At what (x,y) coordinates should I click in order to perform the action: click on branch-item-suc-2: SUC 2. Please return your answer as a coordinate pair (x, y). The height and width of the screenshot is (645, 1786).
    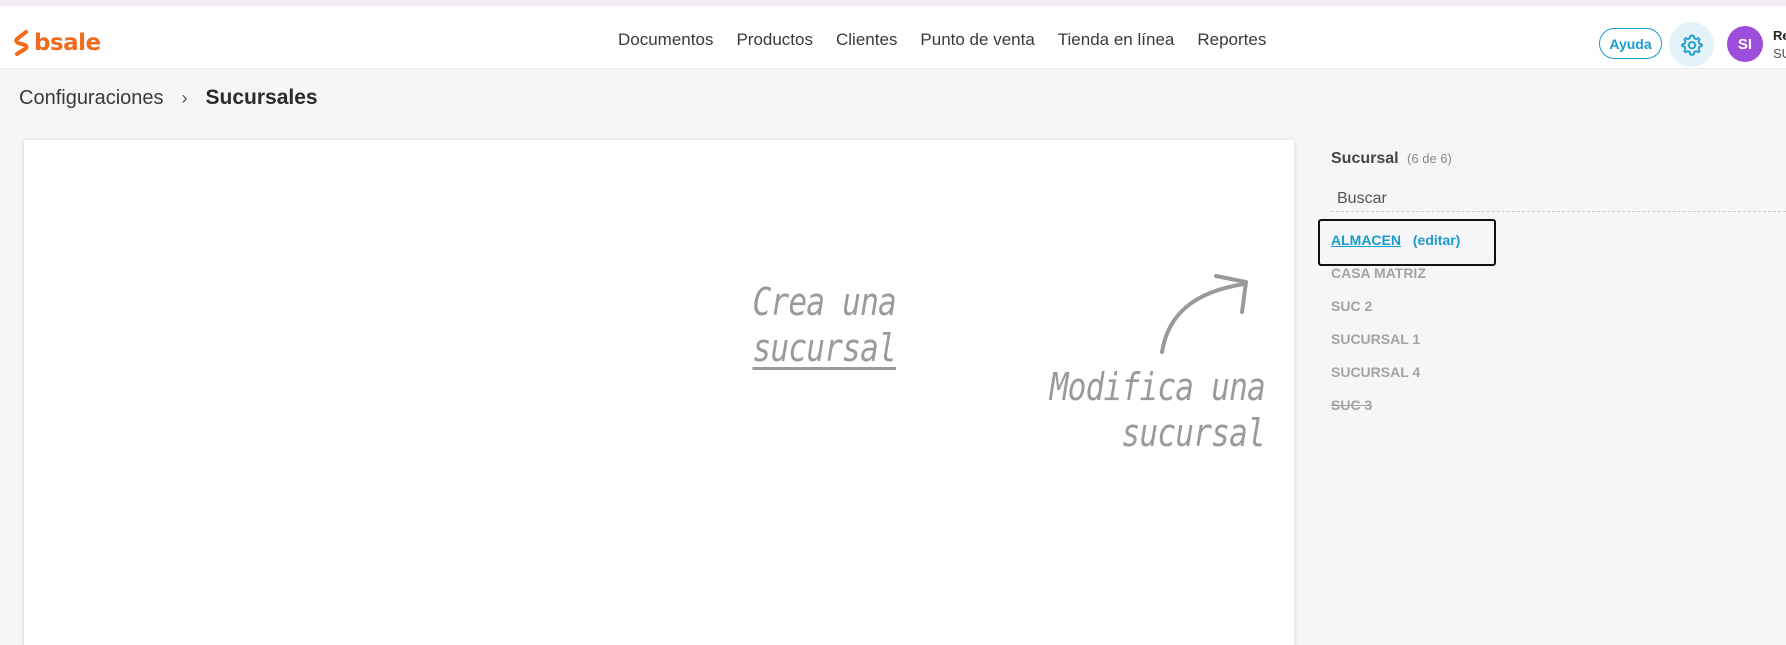
    Looking at the image, I should click on (1395, 312).